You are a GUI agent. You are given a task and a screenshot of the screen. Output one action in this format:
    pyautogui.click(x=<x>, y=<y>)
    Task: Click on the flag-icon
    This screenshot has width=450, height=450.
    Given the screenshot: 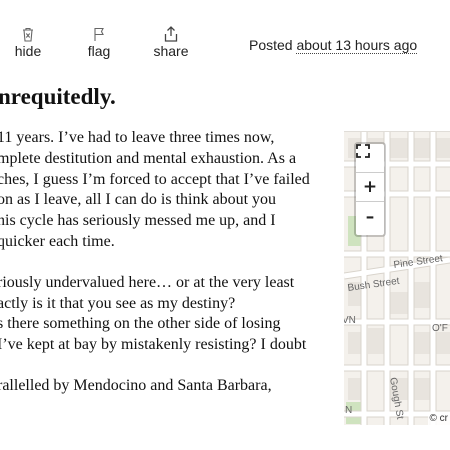 What is the action you would take?
    pyautogui.click(x=99, y=34)
    